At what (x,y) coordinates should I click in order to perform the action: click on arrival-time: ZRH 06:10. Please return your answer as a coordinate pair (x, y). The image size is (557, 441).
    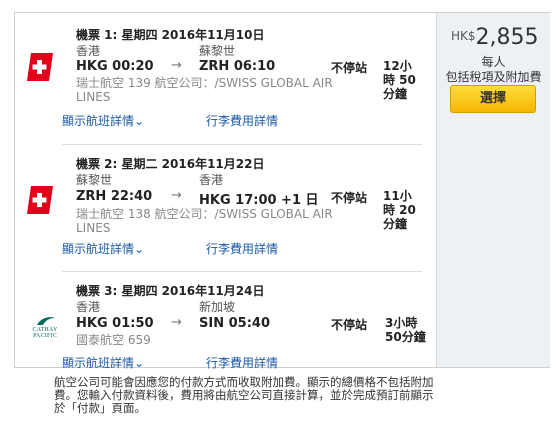
    Looking at the image, I should click on (237, 66).